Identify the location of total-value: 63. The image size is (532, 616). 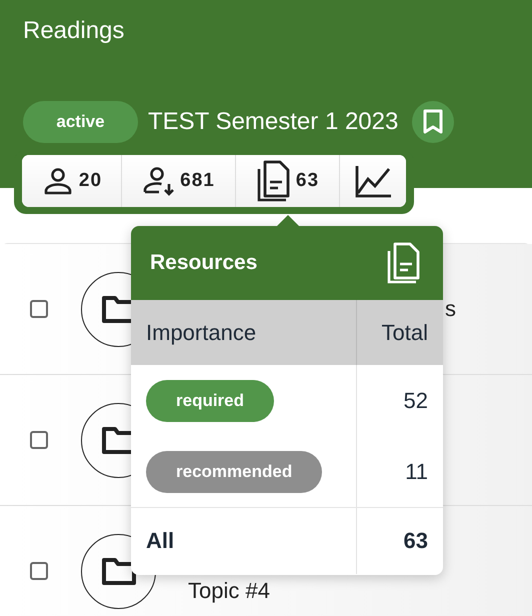
(416, 541).